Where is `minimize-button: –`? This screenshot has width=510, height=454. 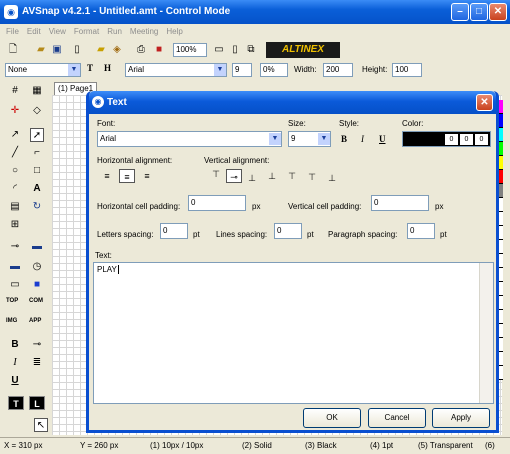 minimize-button: – is located at coordinates (460, 12).